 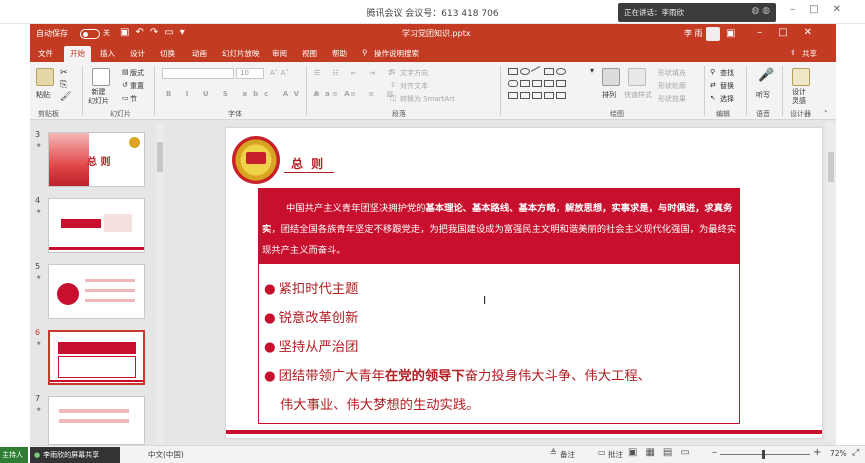 What do you see at coordinates (127, 32) in the screenshot?
I see `save-icon: ▣` at bounding box center [127, 32].